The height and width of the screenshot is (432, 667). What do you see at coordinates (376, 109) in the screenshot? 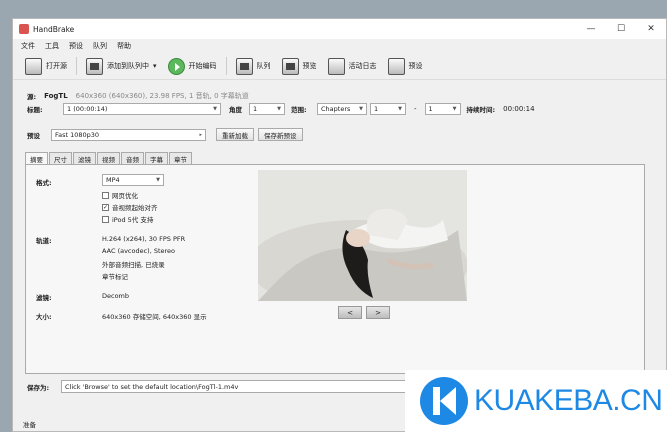
I see `range-start-value: 1` at bounding box center [376, 109].